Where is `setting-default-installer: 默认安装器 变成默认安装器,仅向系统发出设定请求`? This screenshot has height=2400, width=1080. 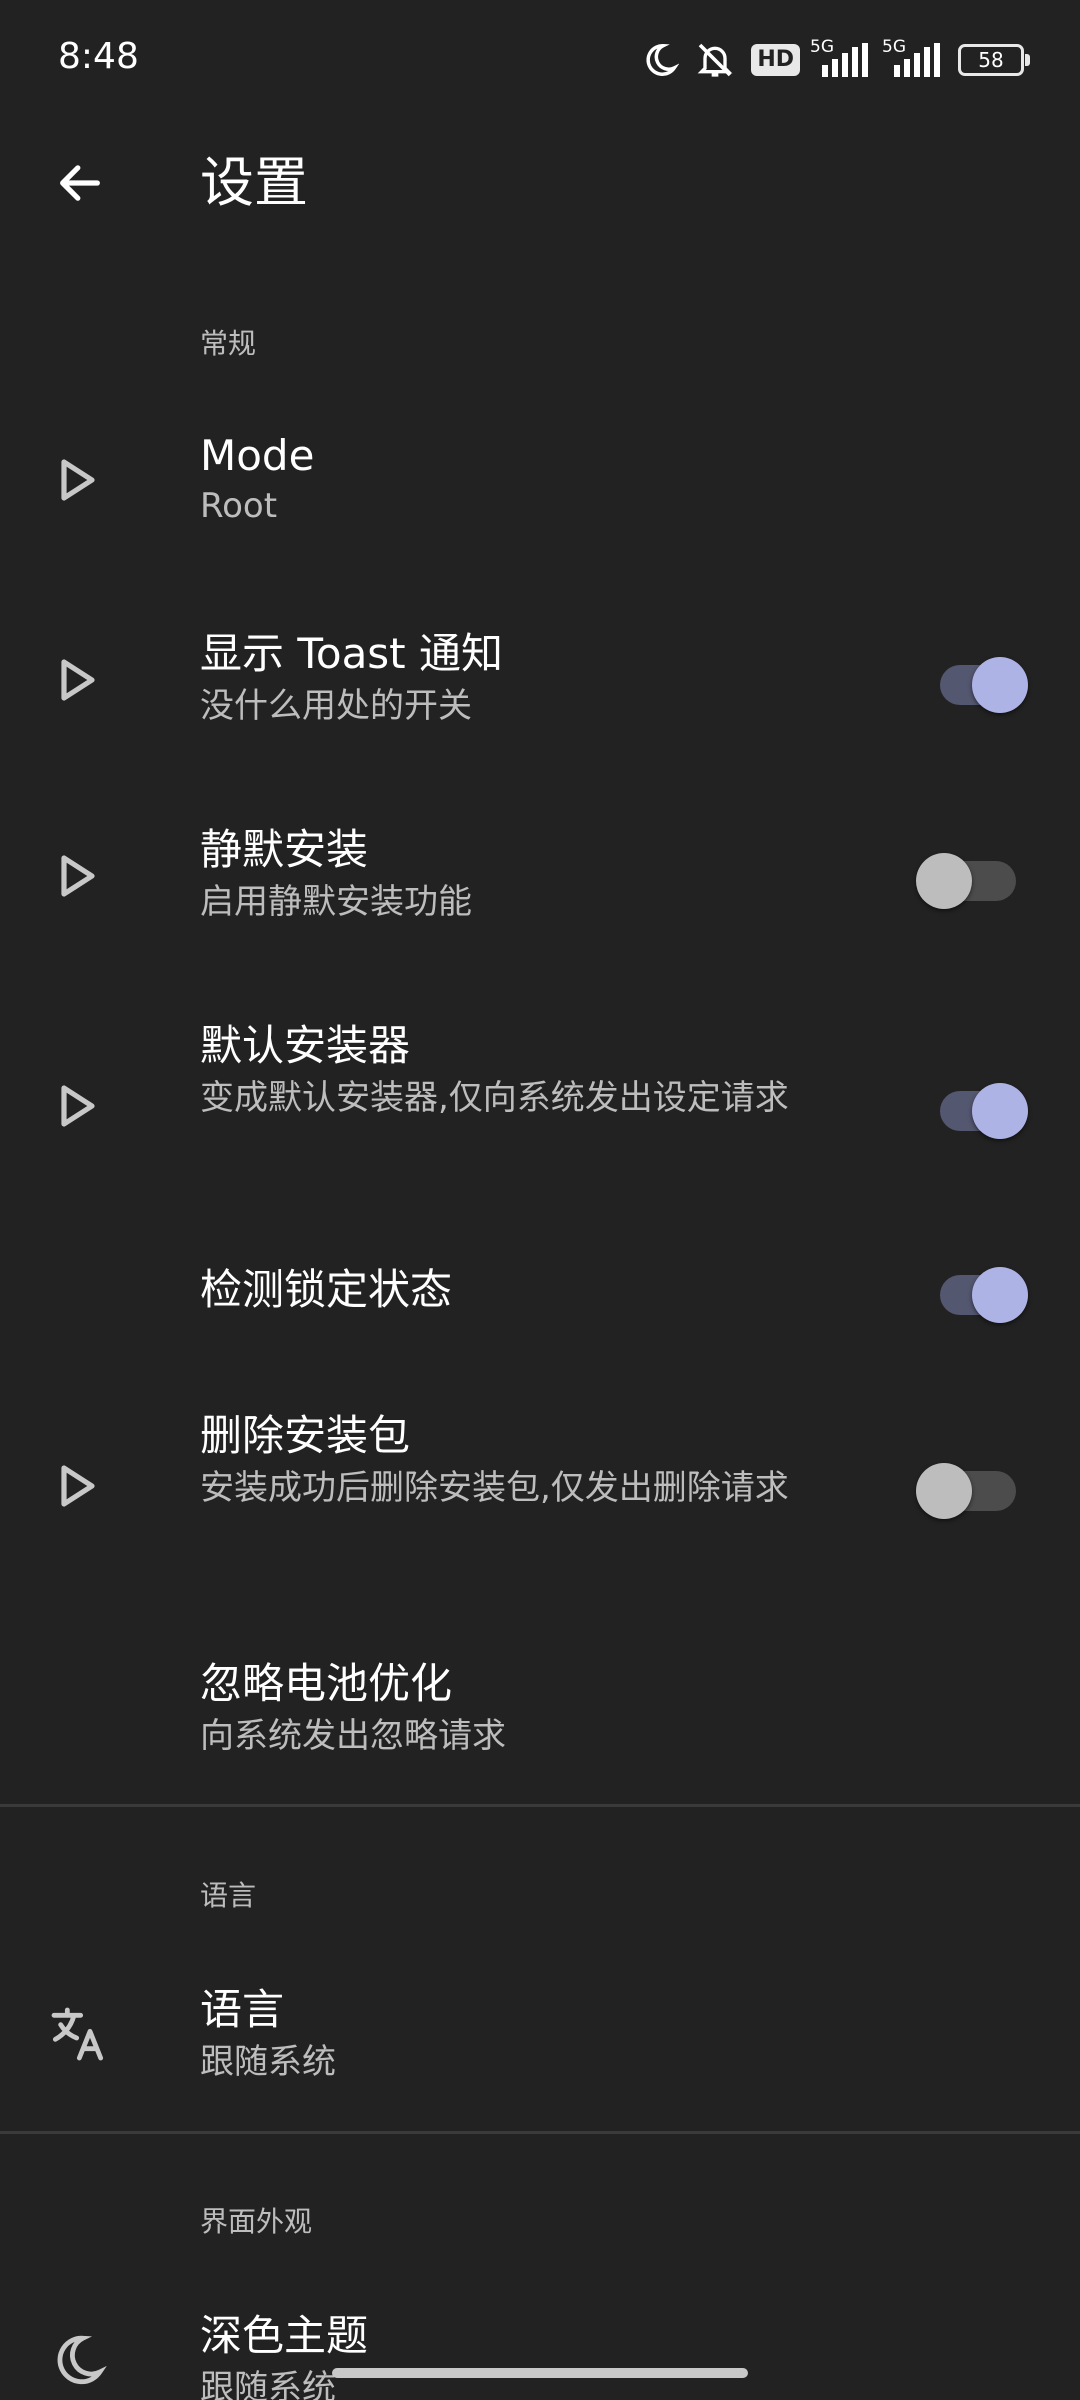
setting-default-installer: 默认安装器 变成默认安装器,仅向系统发出设定请求 is located at coordinates (540, 1102).